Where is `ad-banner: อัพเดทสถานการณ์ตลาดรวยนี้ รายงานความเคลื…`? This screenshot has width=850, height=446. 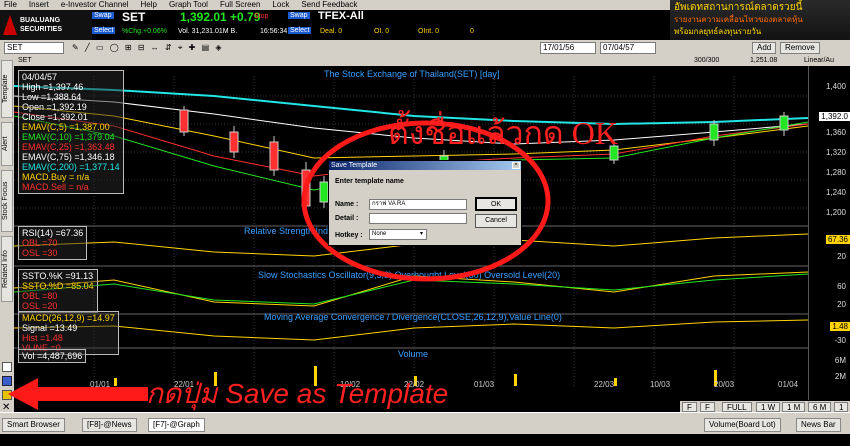 ad-banner: อัพเดทสถานการณ์ตลาดรวยนี้ รายงานความเคลื… is located at coordinates (760, 21).